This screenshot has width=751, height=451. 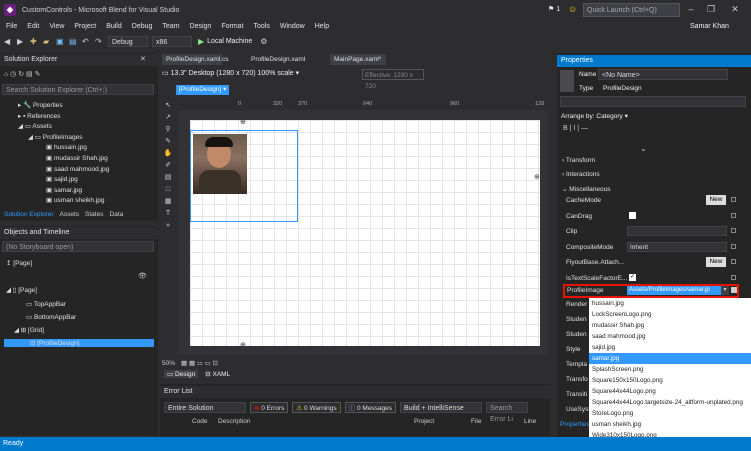 What do you see at coordinates (168, 118) in the screenshot?
I see `direct-select-icon: ↗` at bounding box center [168, 118].